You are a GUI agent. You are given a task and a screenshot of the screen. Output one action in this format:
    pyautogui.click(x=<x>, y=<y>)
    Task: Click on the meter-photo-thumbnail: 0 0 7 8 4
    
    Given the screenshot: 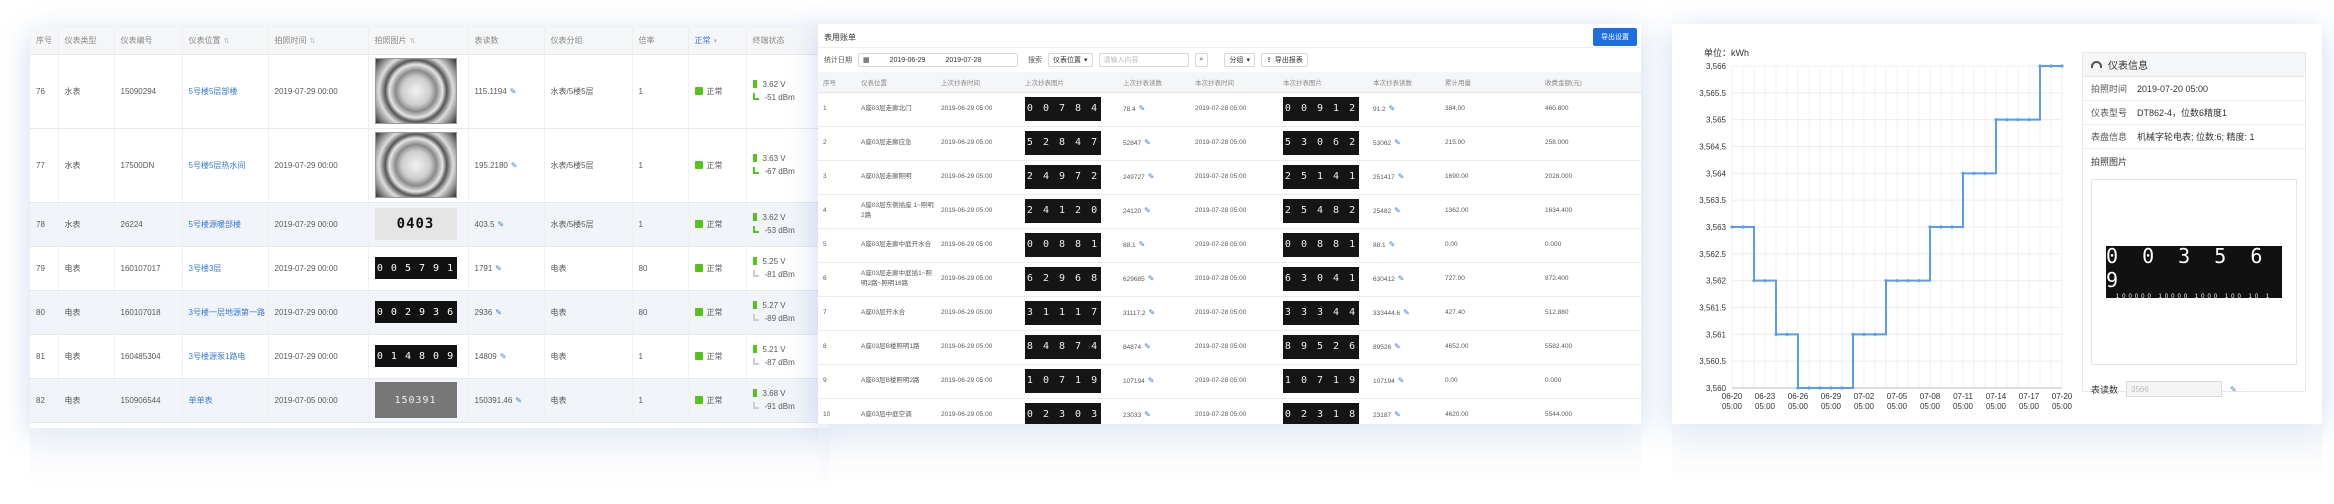 What is the action you would take?
    pyautogui.click(x=1063, y=109)
    